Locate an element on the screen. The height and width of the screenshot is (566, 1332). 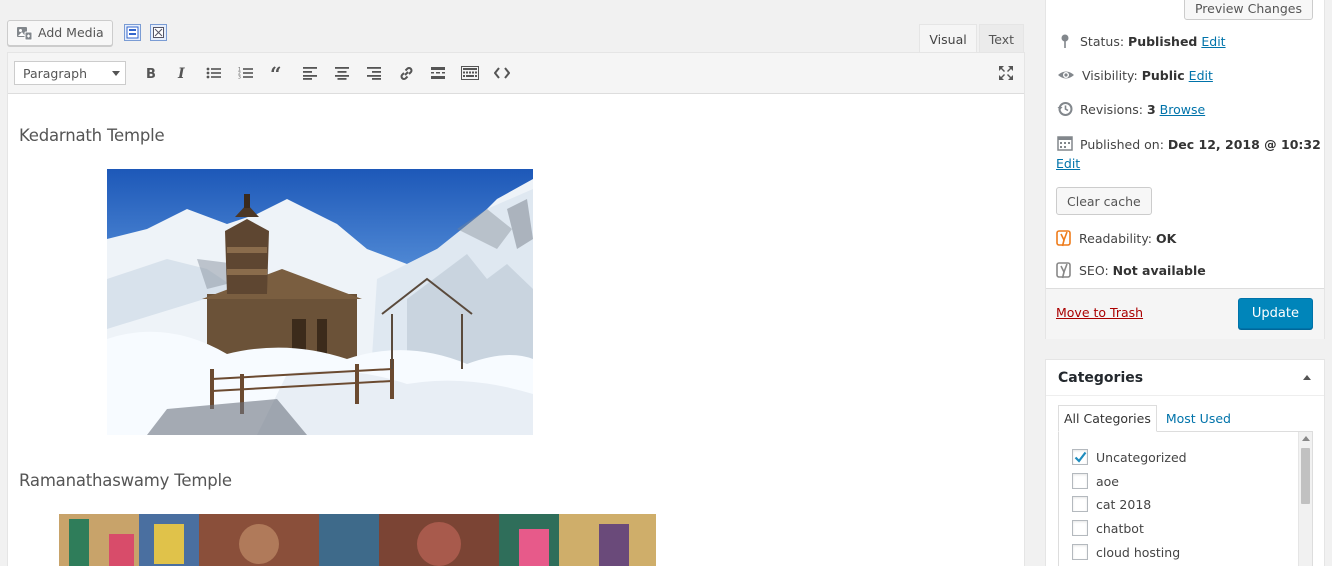
category-item: chatbot is located at coordinates (1108, 528).